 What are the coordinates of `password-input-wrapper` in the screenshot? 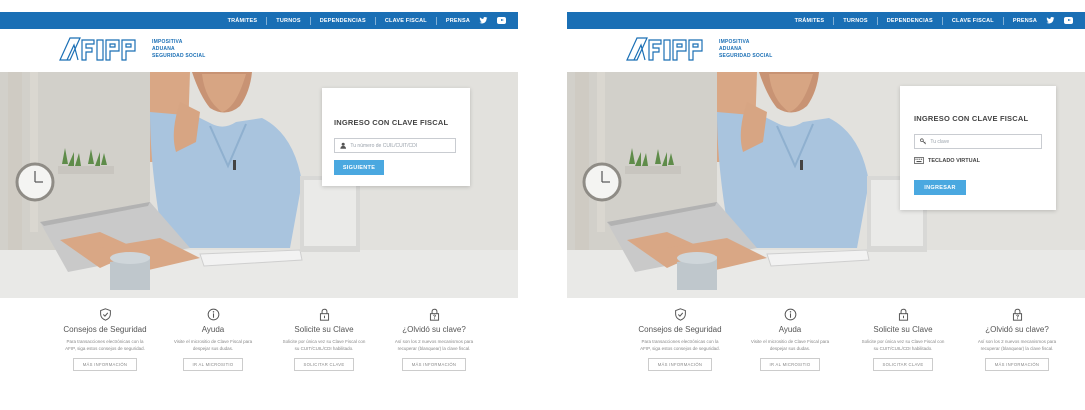 It's located at (978, 141).